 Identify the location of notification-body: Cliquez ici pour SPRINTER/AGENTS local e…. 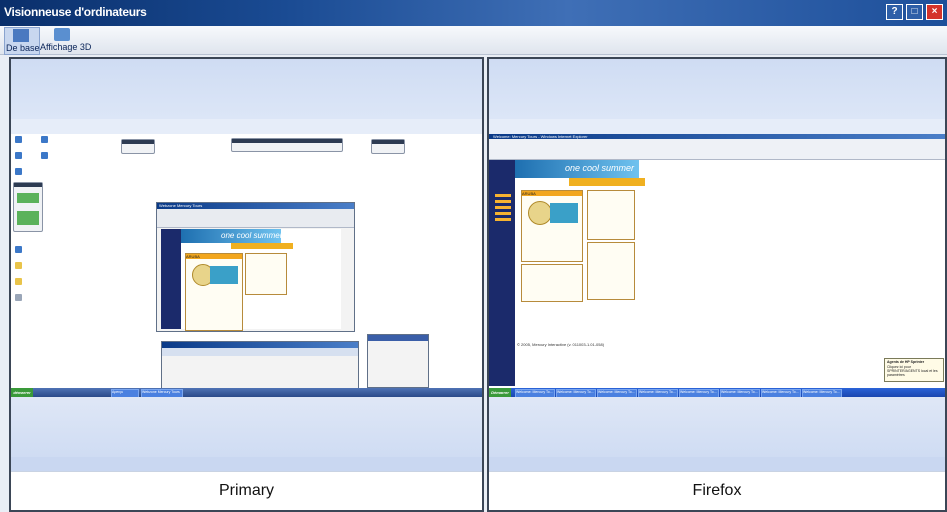
(912, 371).